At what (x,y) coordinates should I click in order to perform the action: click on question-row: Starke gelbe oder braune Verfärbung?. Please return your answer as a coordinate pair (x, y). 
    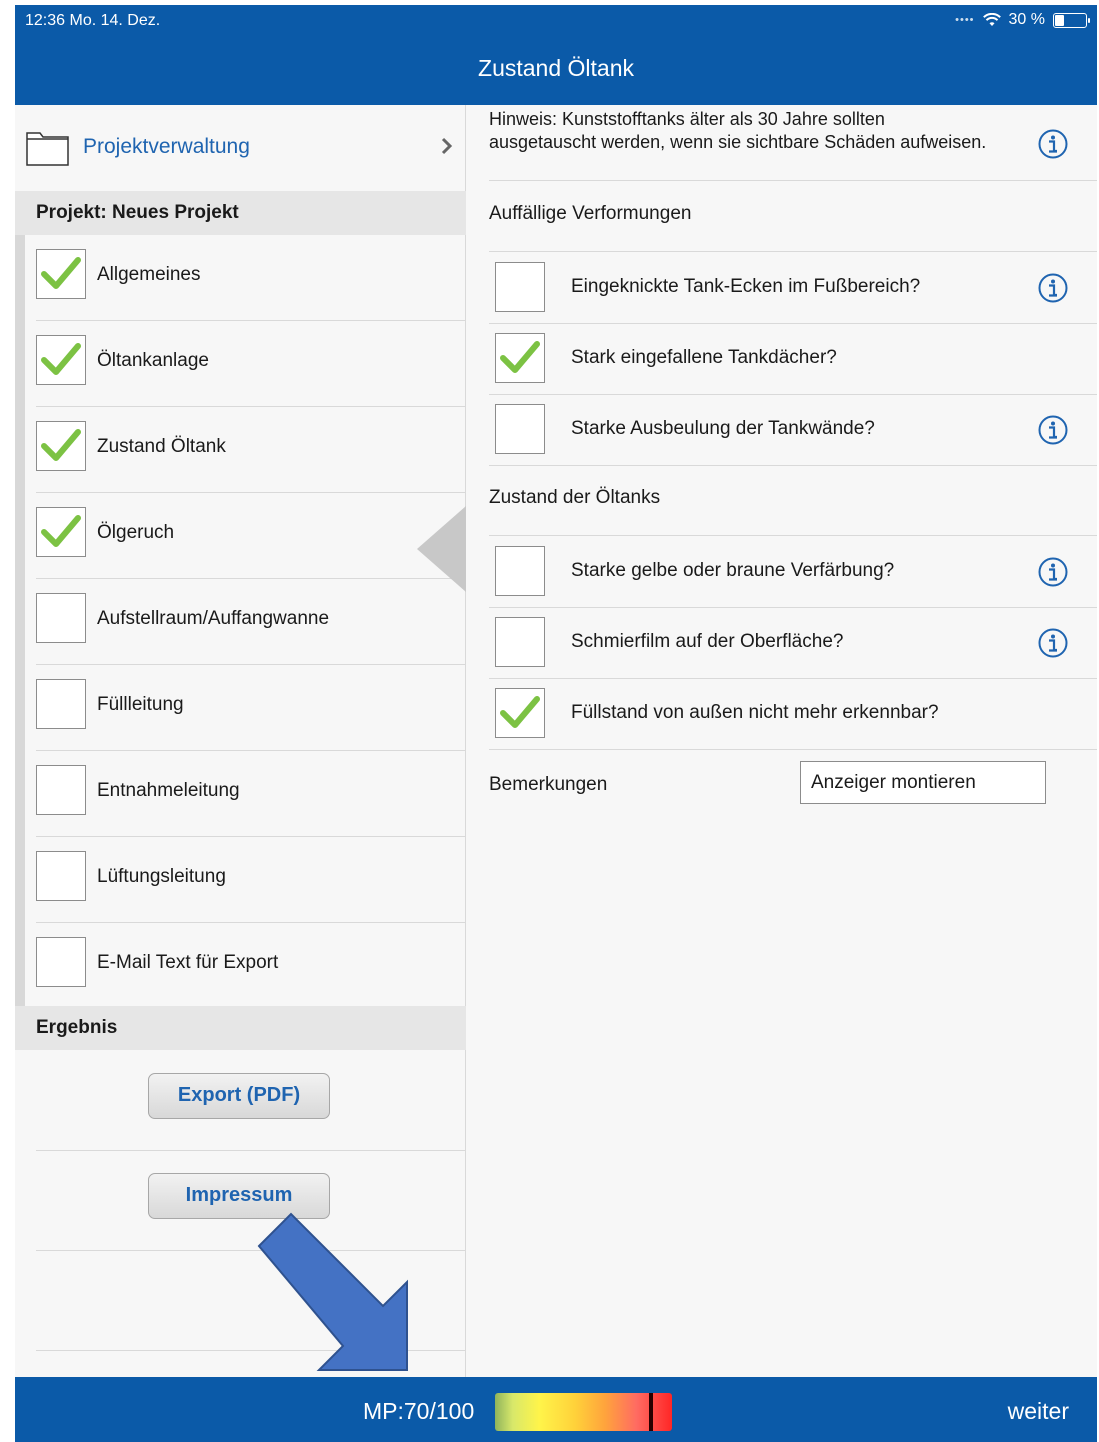
    Looking at the image, I should click on (793, 571).